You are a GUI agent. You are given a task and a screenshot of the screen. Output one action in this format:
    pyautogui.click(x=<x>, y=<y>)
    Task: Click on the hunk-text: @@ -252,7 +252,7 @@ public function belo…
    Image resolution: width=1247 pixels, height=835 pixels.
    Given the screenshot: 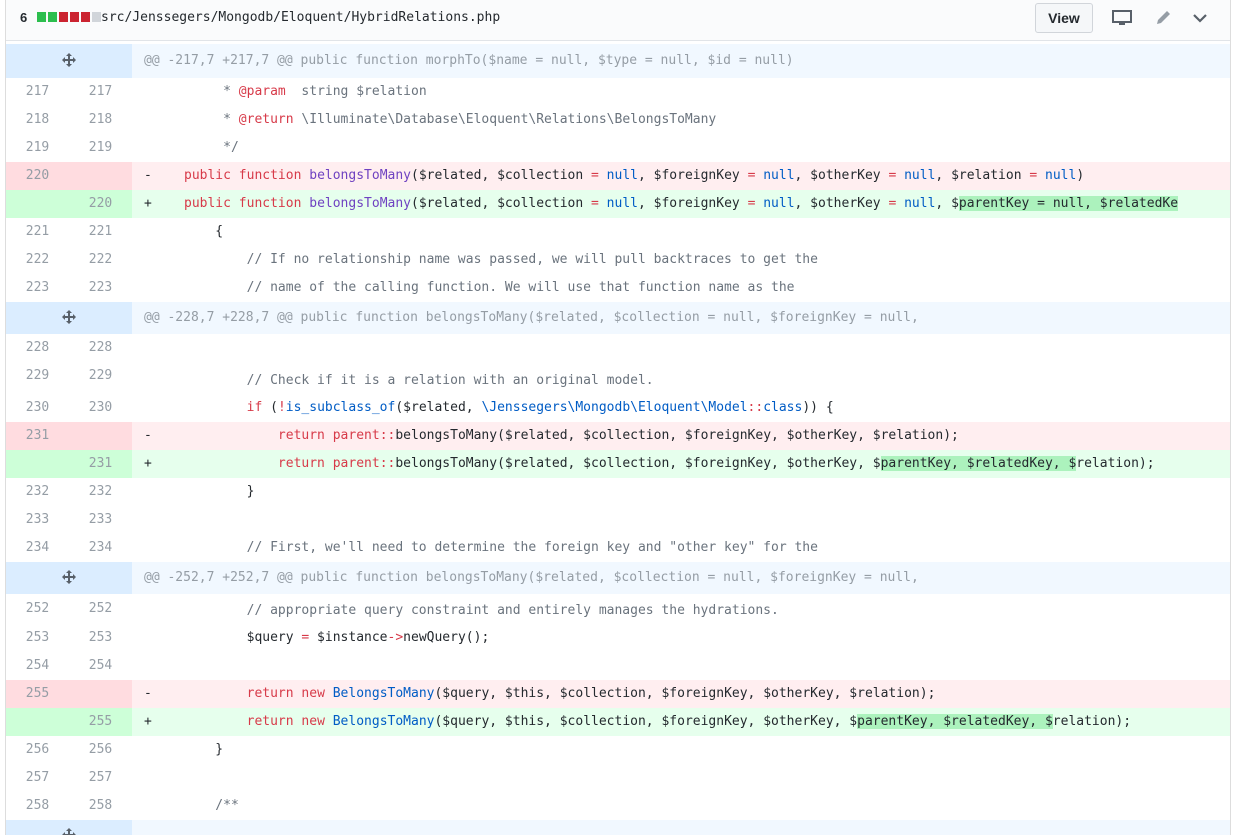 What is the action you would take?
    pyautogui.click(x=531, y=577)
    